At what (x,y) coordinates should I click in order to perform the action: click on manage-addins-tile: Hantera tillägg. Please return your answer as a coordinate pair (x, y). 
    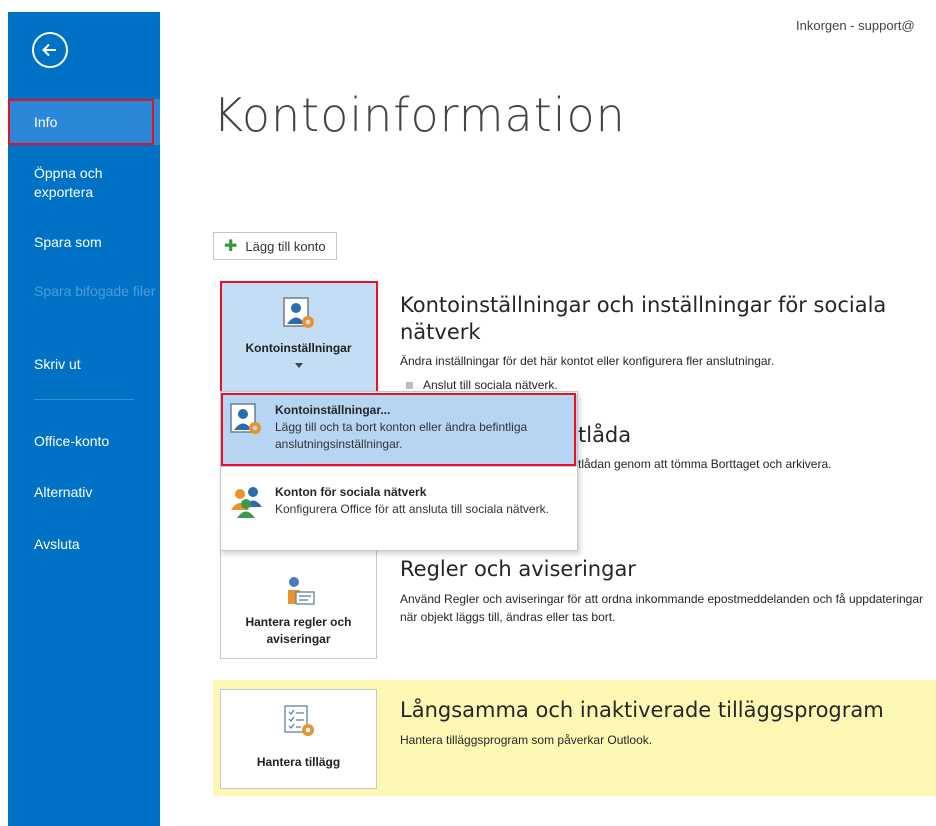
    Looking at the image, I should click on (298, 739).